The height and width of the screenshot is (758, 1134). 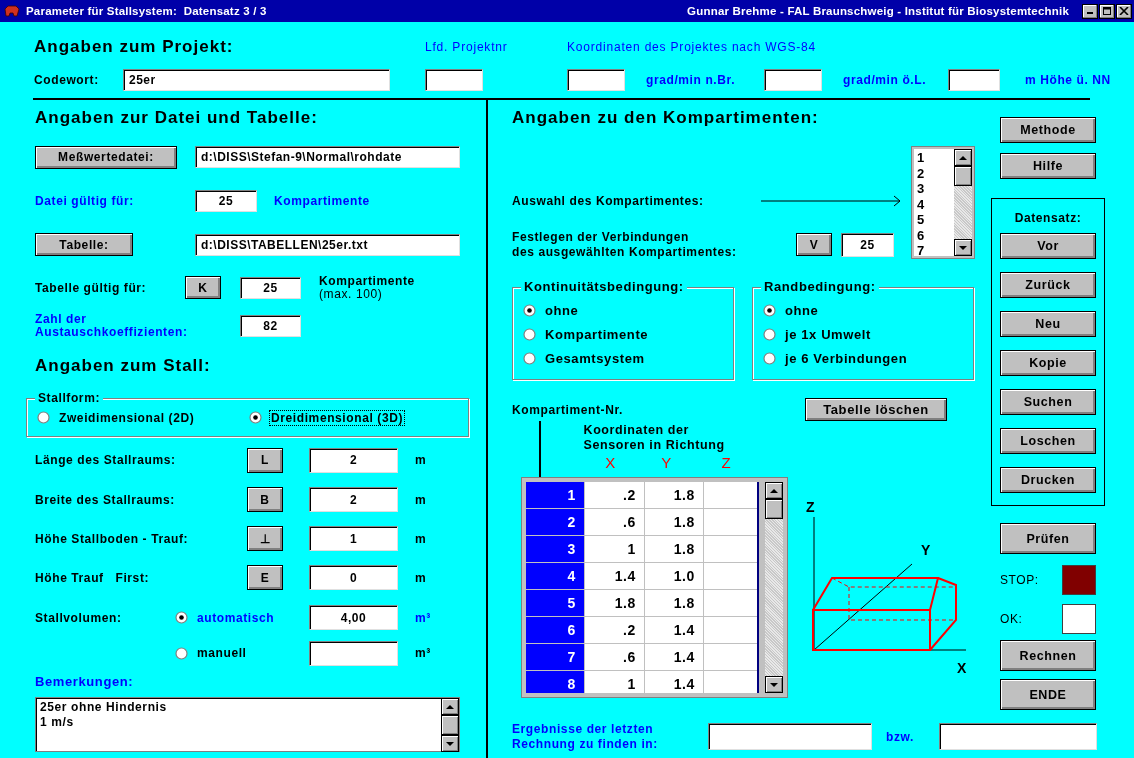 I want to click on field-label: Zahl der Austauschkoeffizienten:, so click(x=112, y=326).